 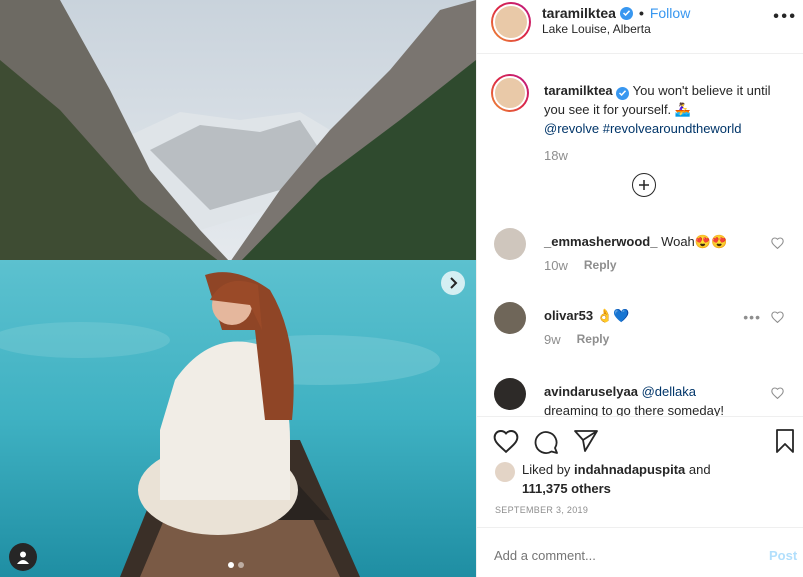 I want to click on add-comment-bar: Post, so click(x=640, y=552).